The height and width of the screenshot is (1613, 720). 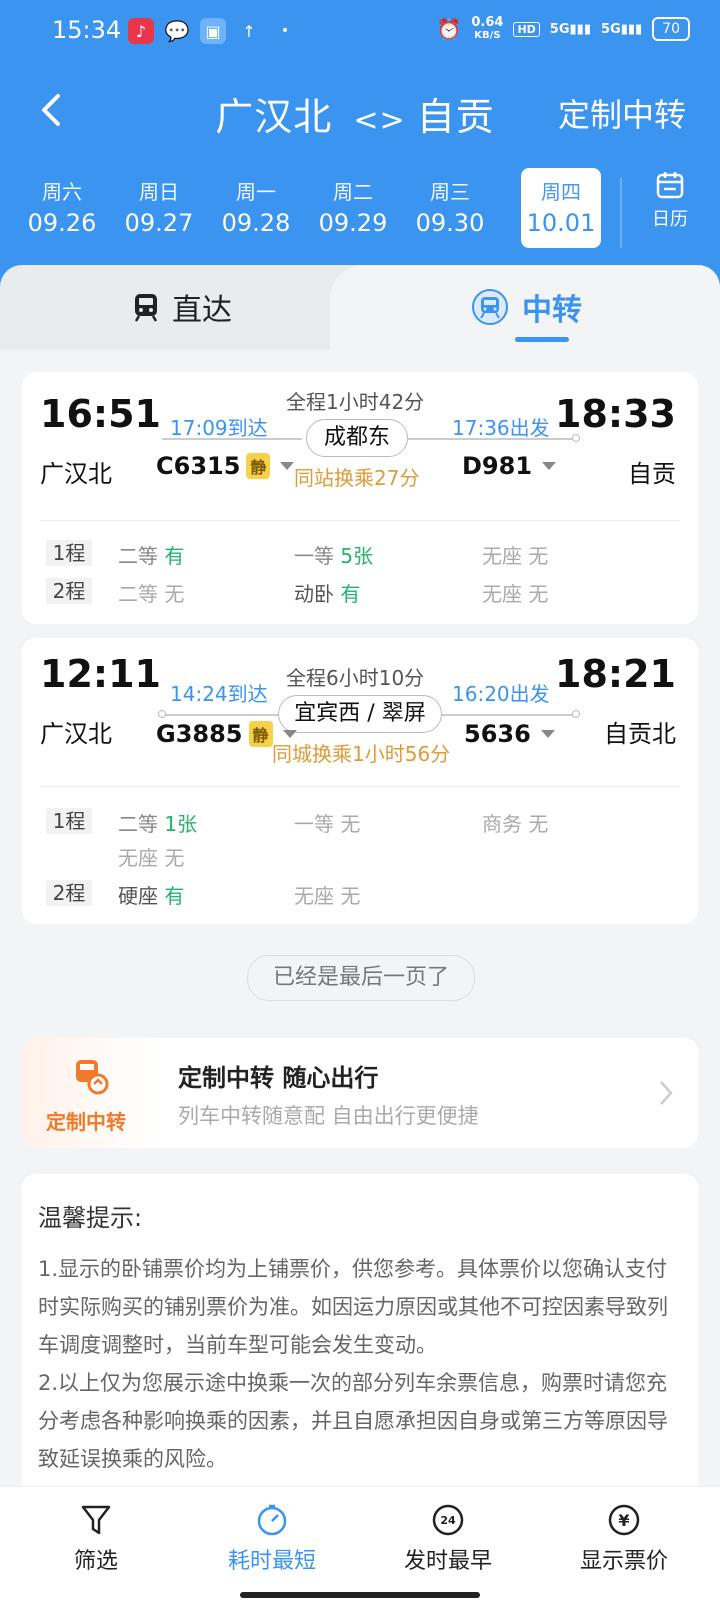 I want to click on status-time: 15:34, so click(x=87, y=30).